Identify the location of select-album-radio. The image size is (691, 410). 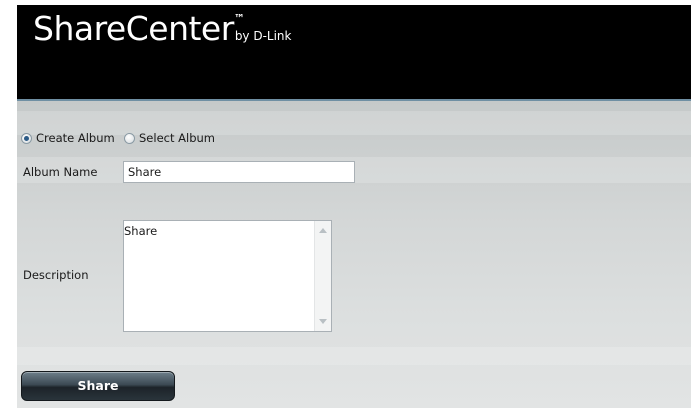
(129, 138).